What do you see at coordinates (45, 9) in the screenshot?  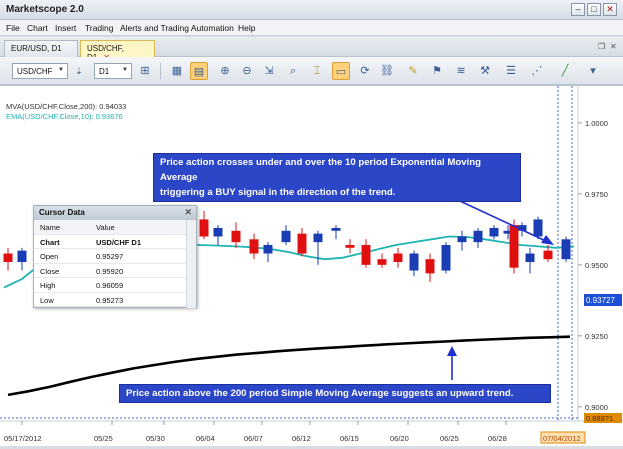 I see `app-title: Marketscope 2.0` at bounding box center [45, 9].